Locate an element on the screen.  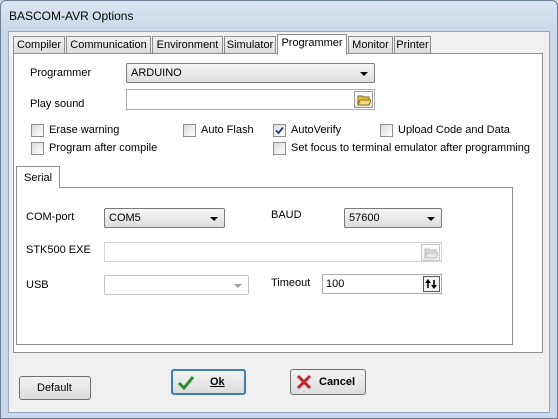
tab-monitor: Monitor is located at coordinates (370, 45).